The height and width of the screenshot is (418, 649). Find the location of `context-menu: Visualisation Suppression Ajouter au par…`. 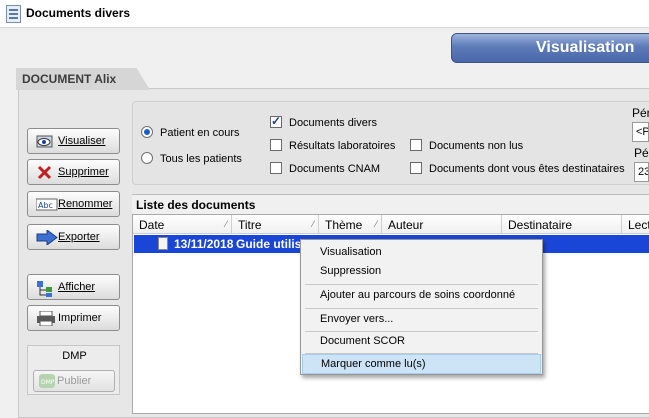

context-menu: Visualisation Suppression Ajouter au par… is located at coordinates (421, 307).